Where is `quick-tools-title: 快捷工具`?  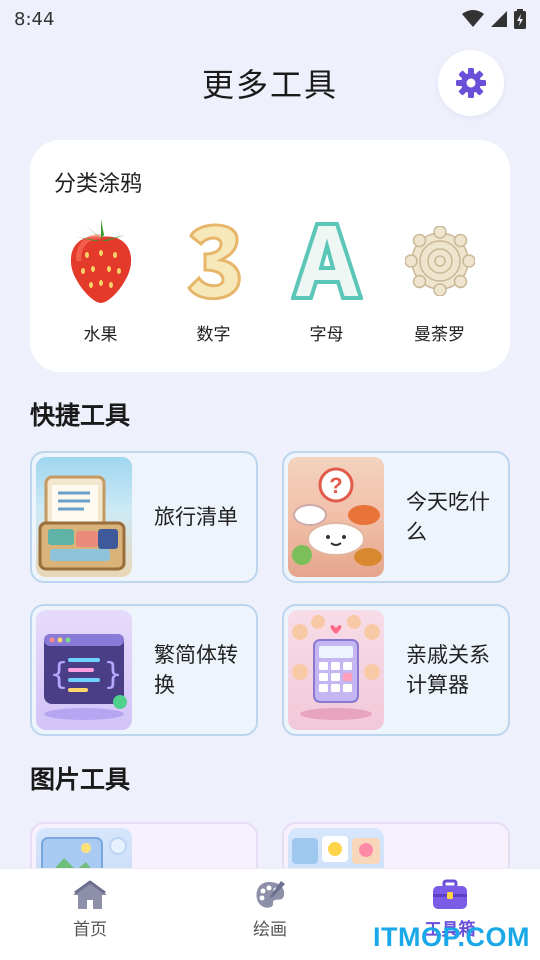 quick-tools-title: 快捷工具 is located at coordinates (80, 415).